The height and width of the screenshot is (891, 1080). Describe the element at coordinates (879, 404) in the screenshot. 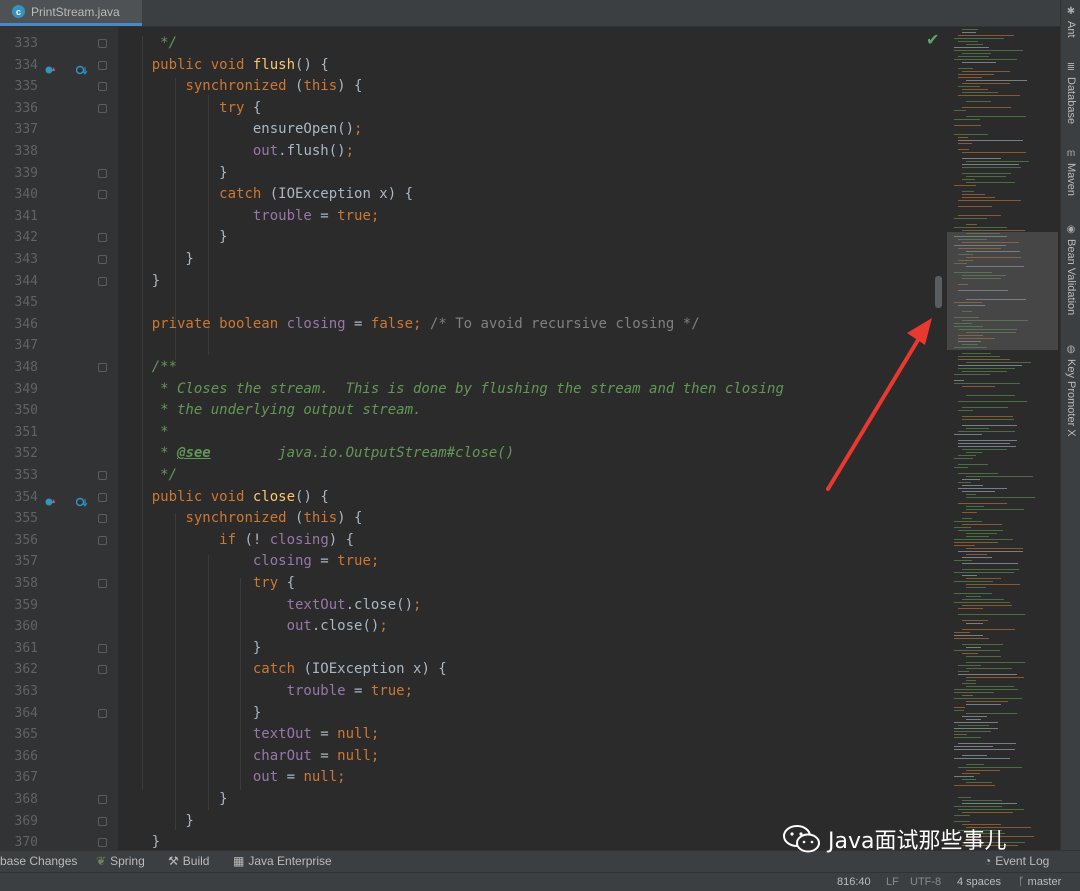

I see `red-annotation-arrow` at that location.